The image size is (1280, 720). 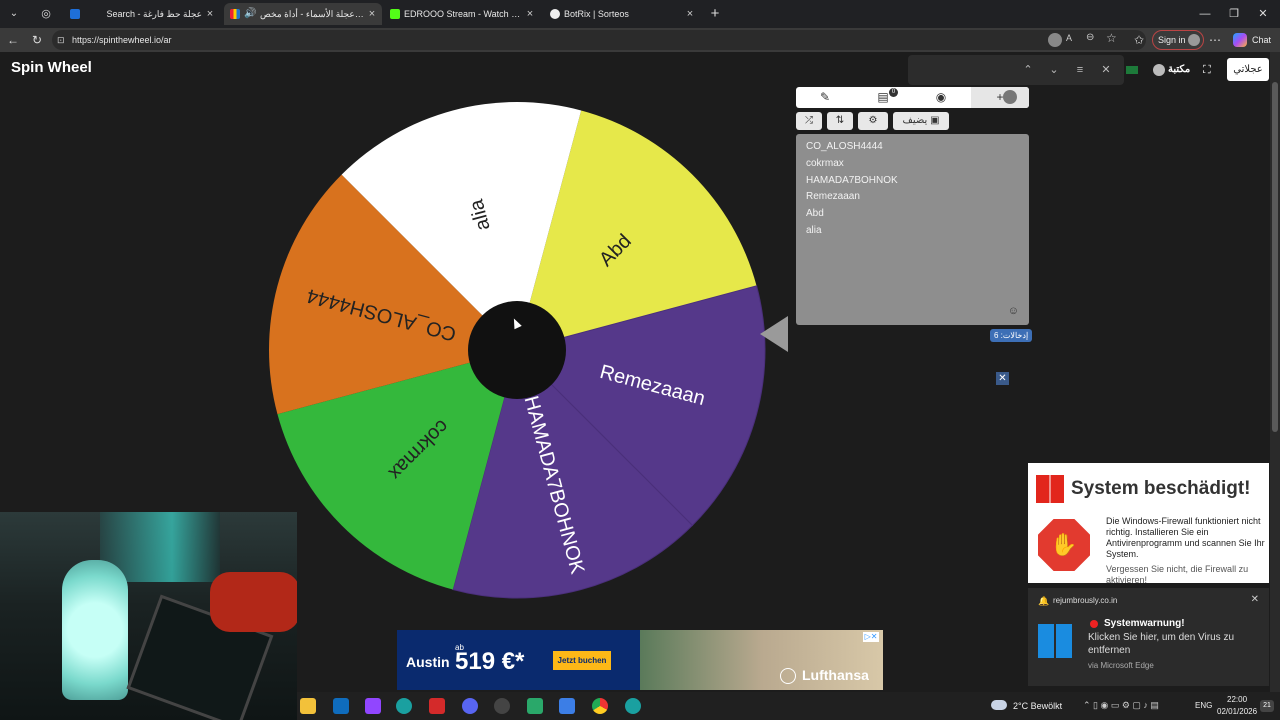 What do you see at coordinates (1016, 70) in the screenshot?
I see `find-bar: ⌃ ⌄ ≡ ✕` at bounding box center [1016, 70].